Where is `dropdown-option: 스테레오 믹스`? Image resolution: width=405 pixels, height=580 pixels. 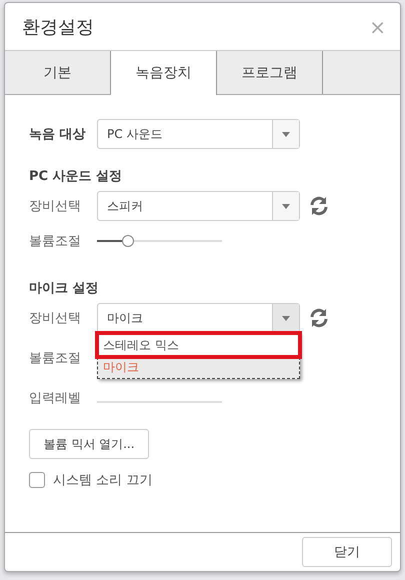 dropdown-option: 스테레오 믹스 is located at coordinates (198, 345).